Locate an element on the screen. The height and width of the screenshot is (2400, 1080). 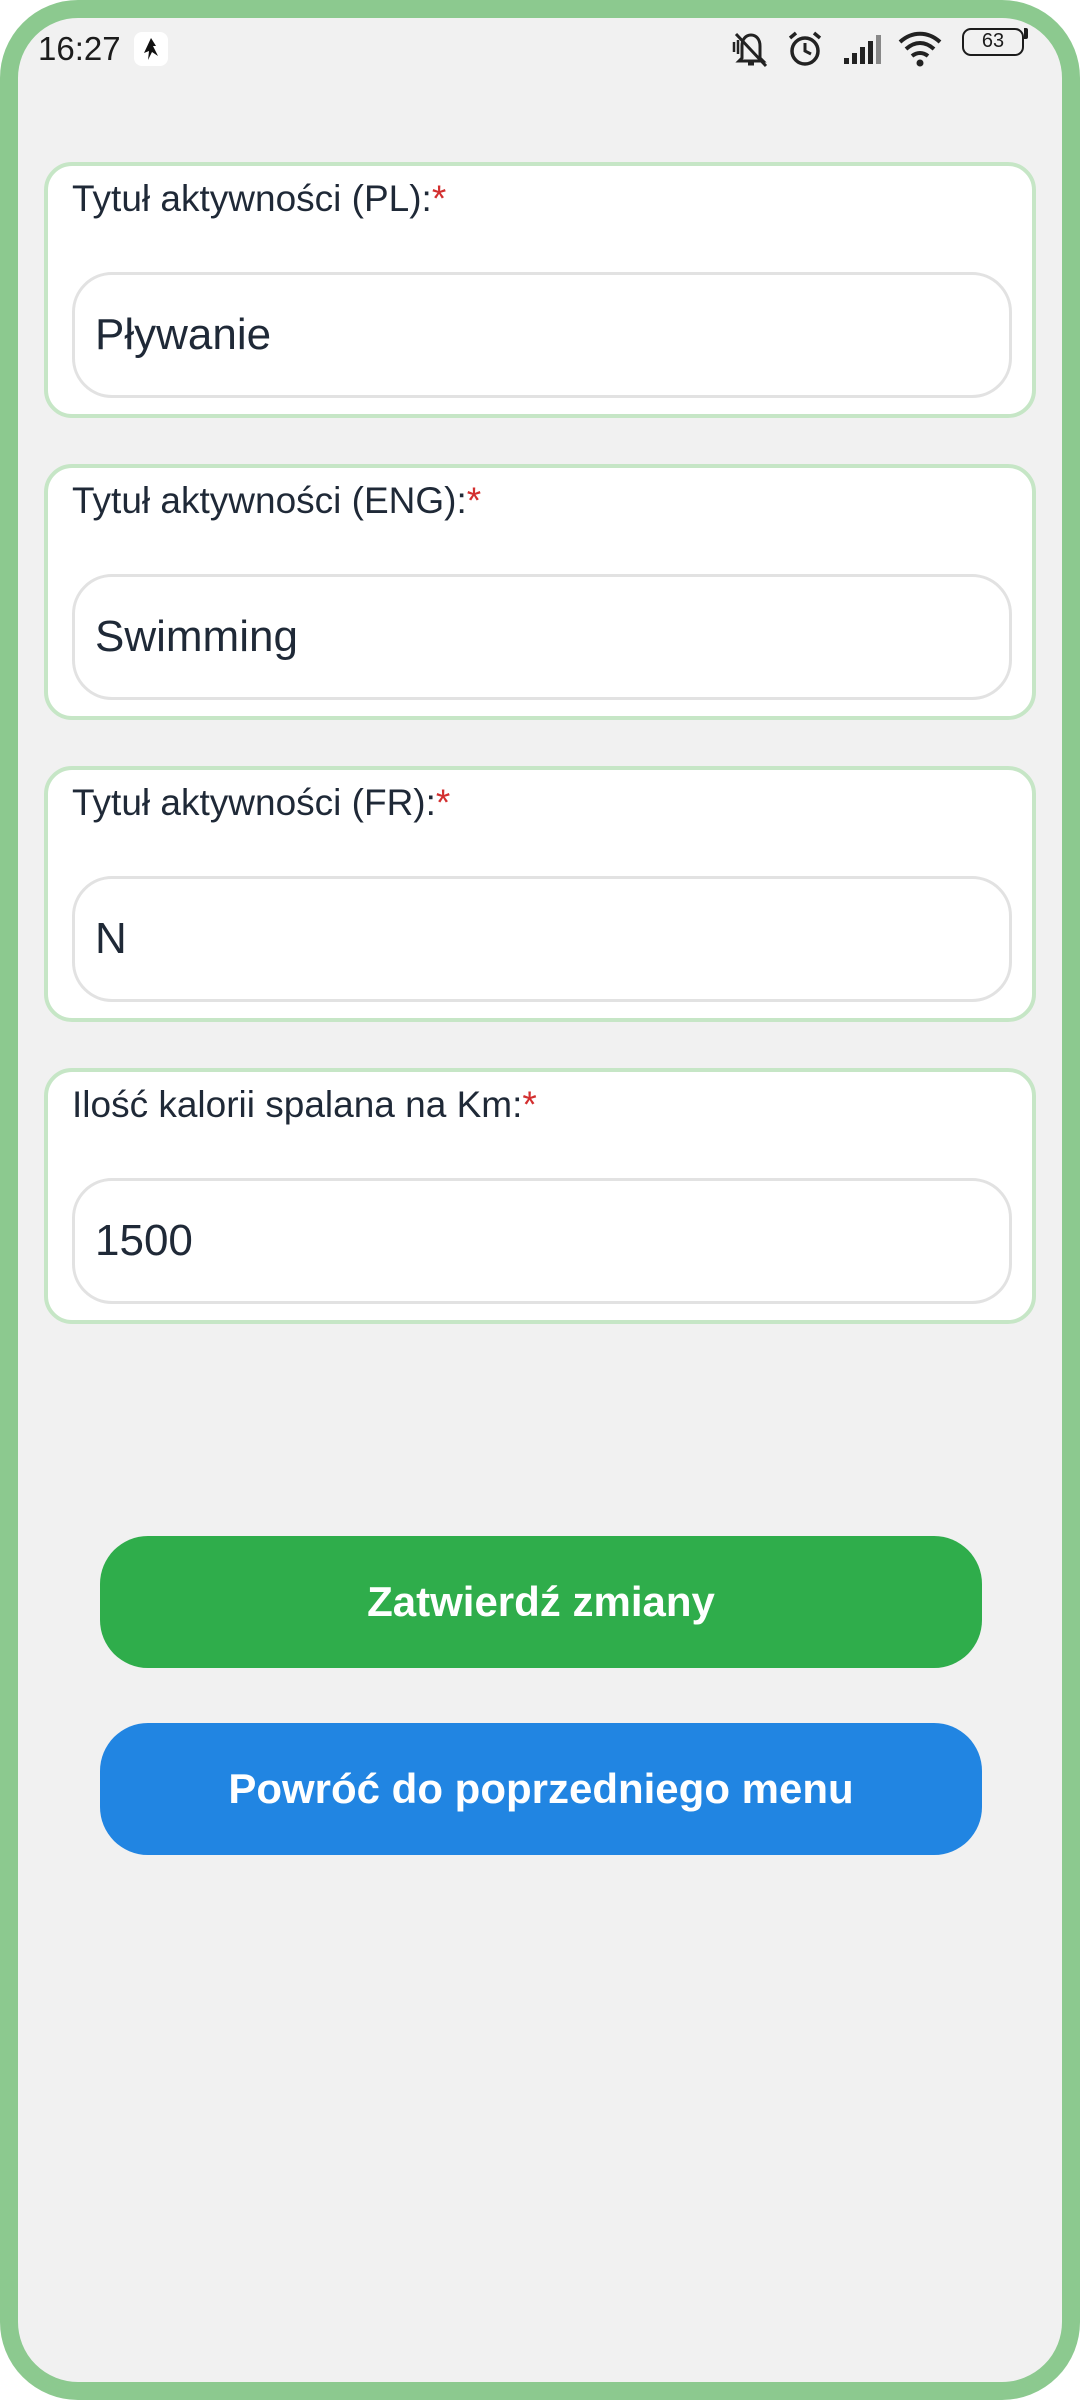
battery-icon: 63 is located at coordinates (993, 42).